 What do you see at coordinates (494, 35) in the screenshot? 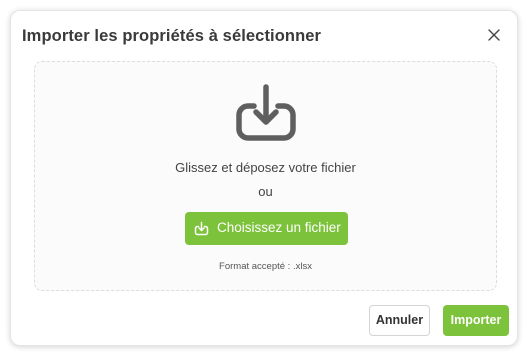
I see `close-icon` at bounding box center [494, 35].